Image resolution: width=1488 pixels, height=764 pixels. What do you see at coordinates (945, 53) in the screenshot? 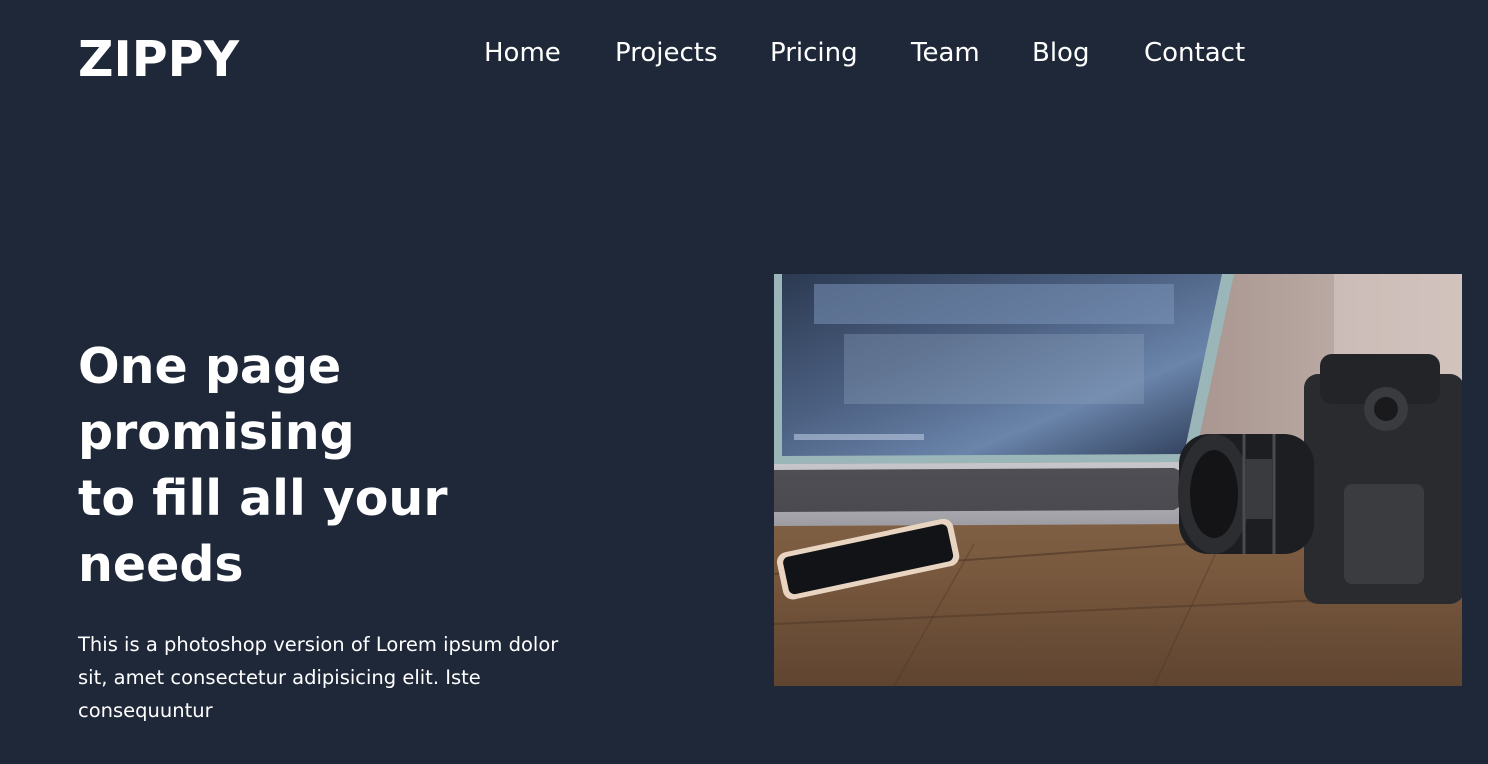
I see `nav-item-team: Team` at bounding box center [945, 53].